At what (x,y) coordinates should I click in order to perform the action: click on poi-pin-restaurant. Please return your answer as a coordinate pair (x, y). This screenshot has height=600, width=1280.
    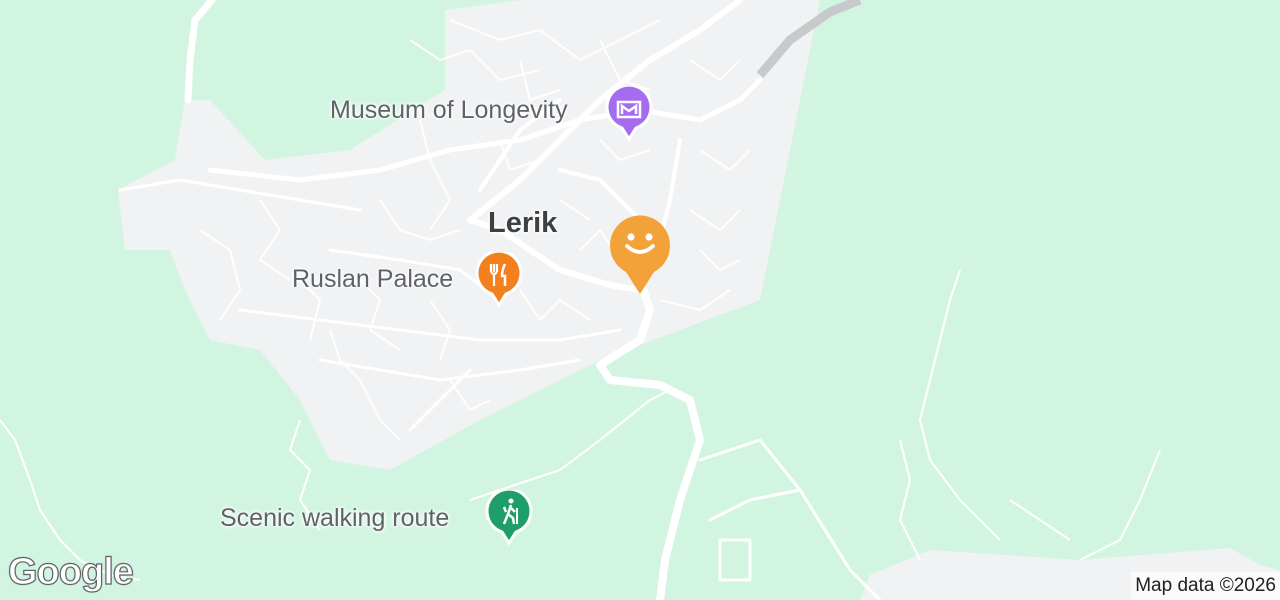
    Looking at the image, I should click on (499, 280).